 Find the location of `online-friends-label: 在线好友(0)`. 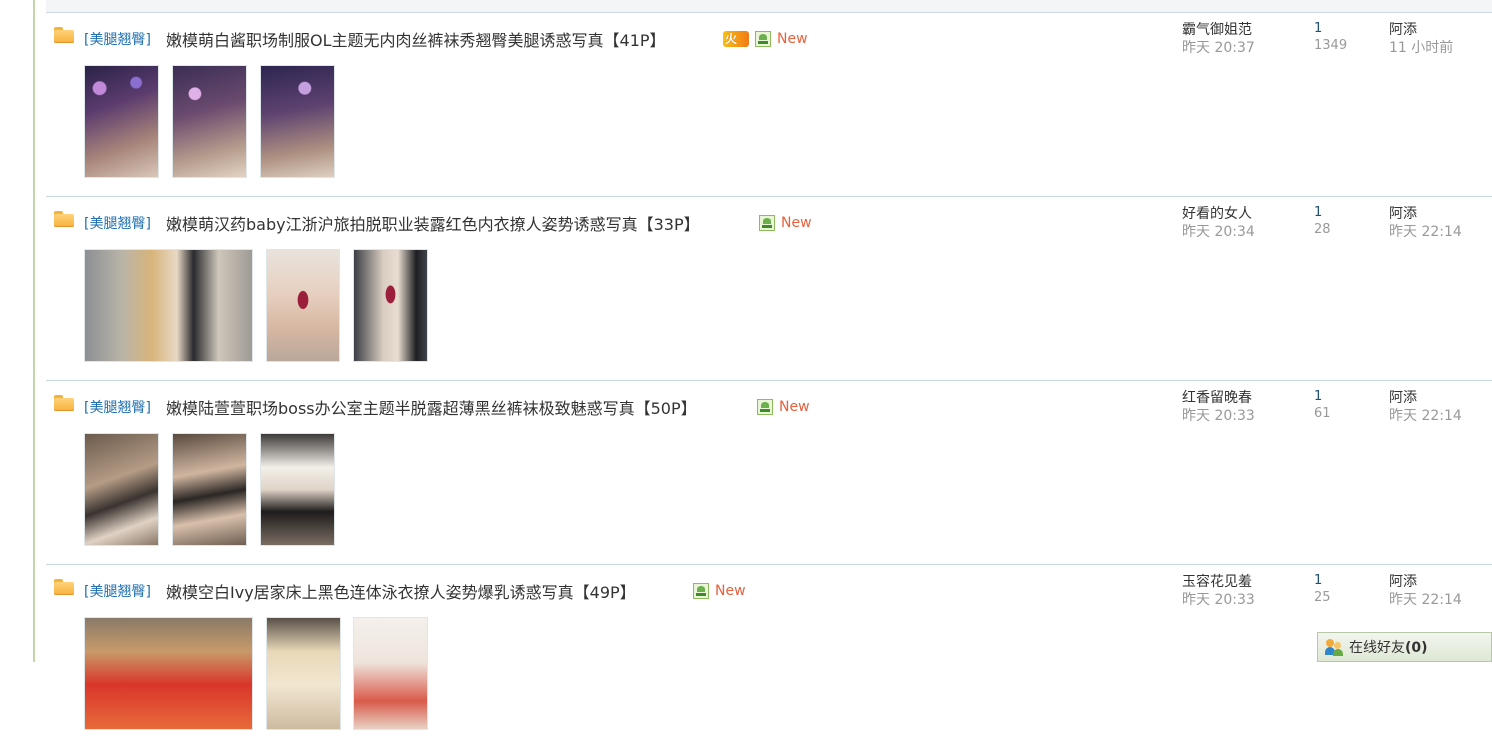

online-friends-label: 在线好友(0) is located at coordinates (1388, 647).